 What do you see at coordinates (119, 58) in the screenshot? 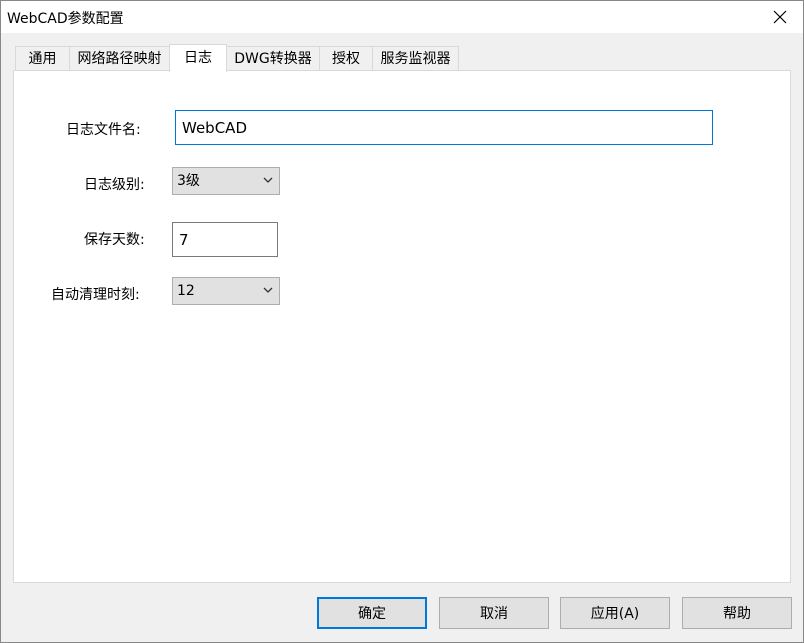
I see `tab-network-path-mapping: 网络路径映射` at bounding box center [119, 58].